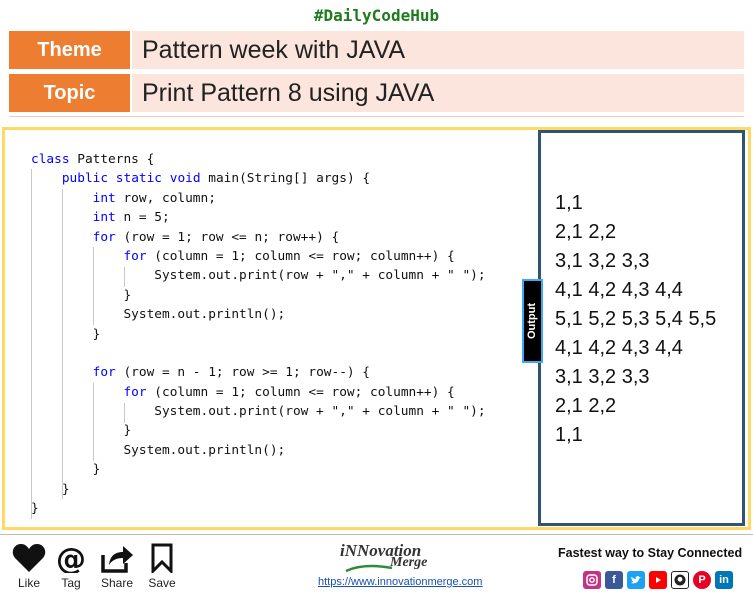 The height and width of the screenshot is (602, 753). What do you see at coordinates (69, 93) in the screenshot?
I see `topic-label: Topic` at bounding box center [69, 93].